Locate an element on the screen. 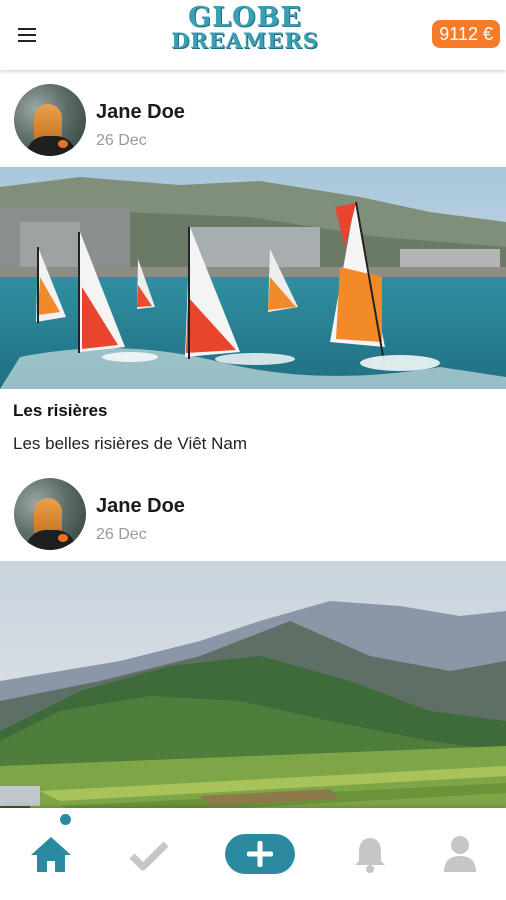  bell-icon is located at coordinates (370, 855).